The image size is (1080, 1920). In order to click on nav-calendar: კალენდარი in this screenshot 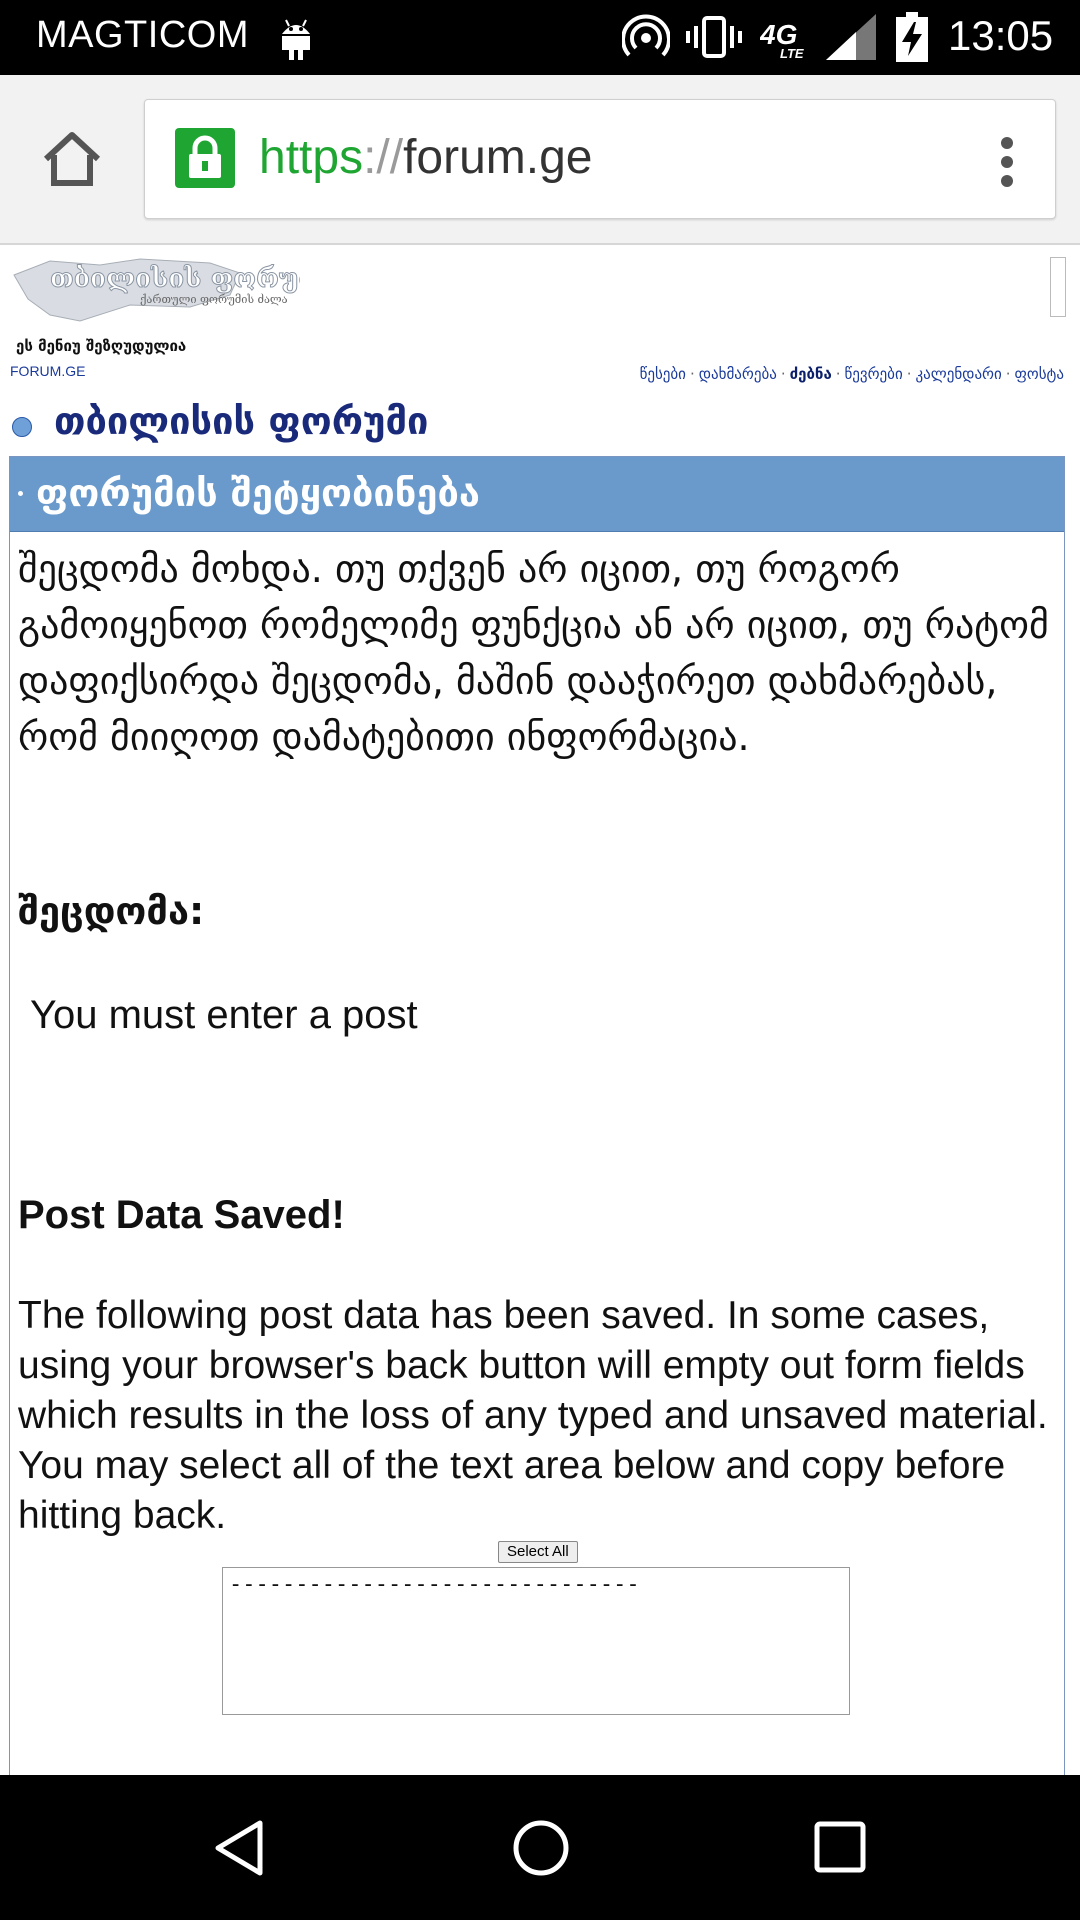, I will do `click(958, 374)`.